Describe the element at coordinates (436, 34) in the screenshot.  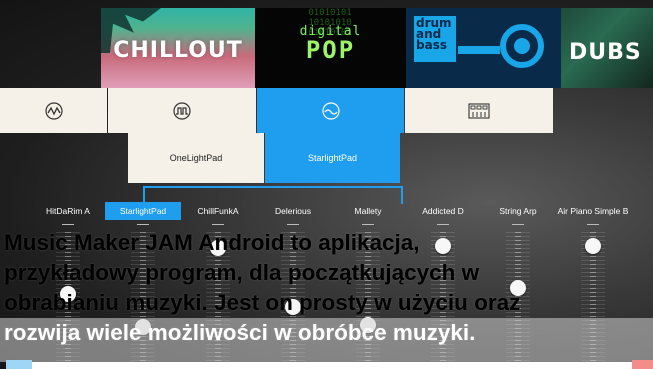
I see `genre-title: drum and bass` at that location.